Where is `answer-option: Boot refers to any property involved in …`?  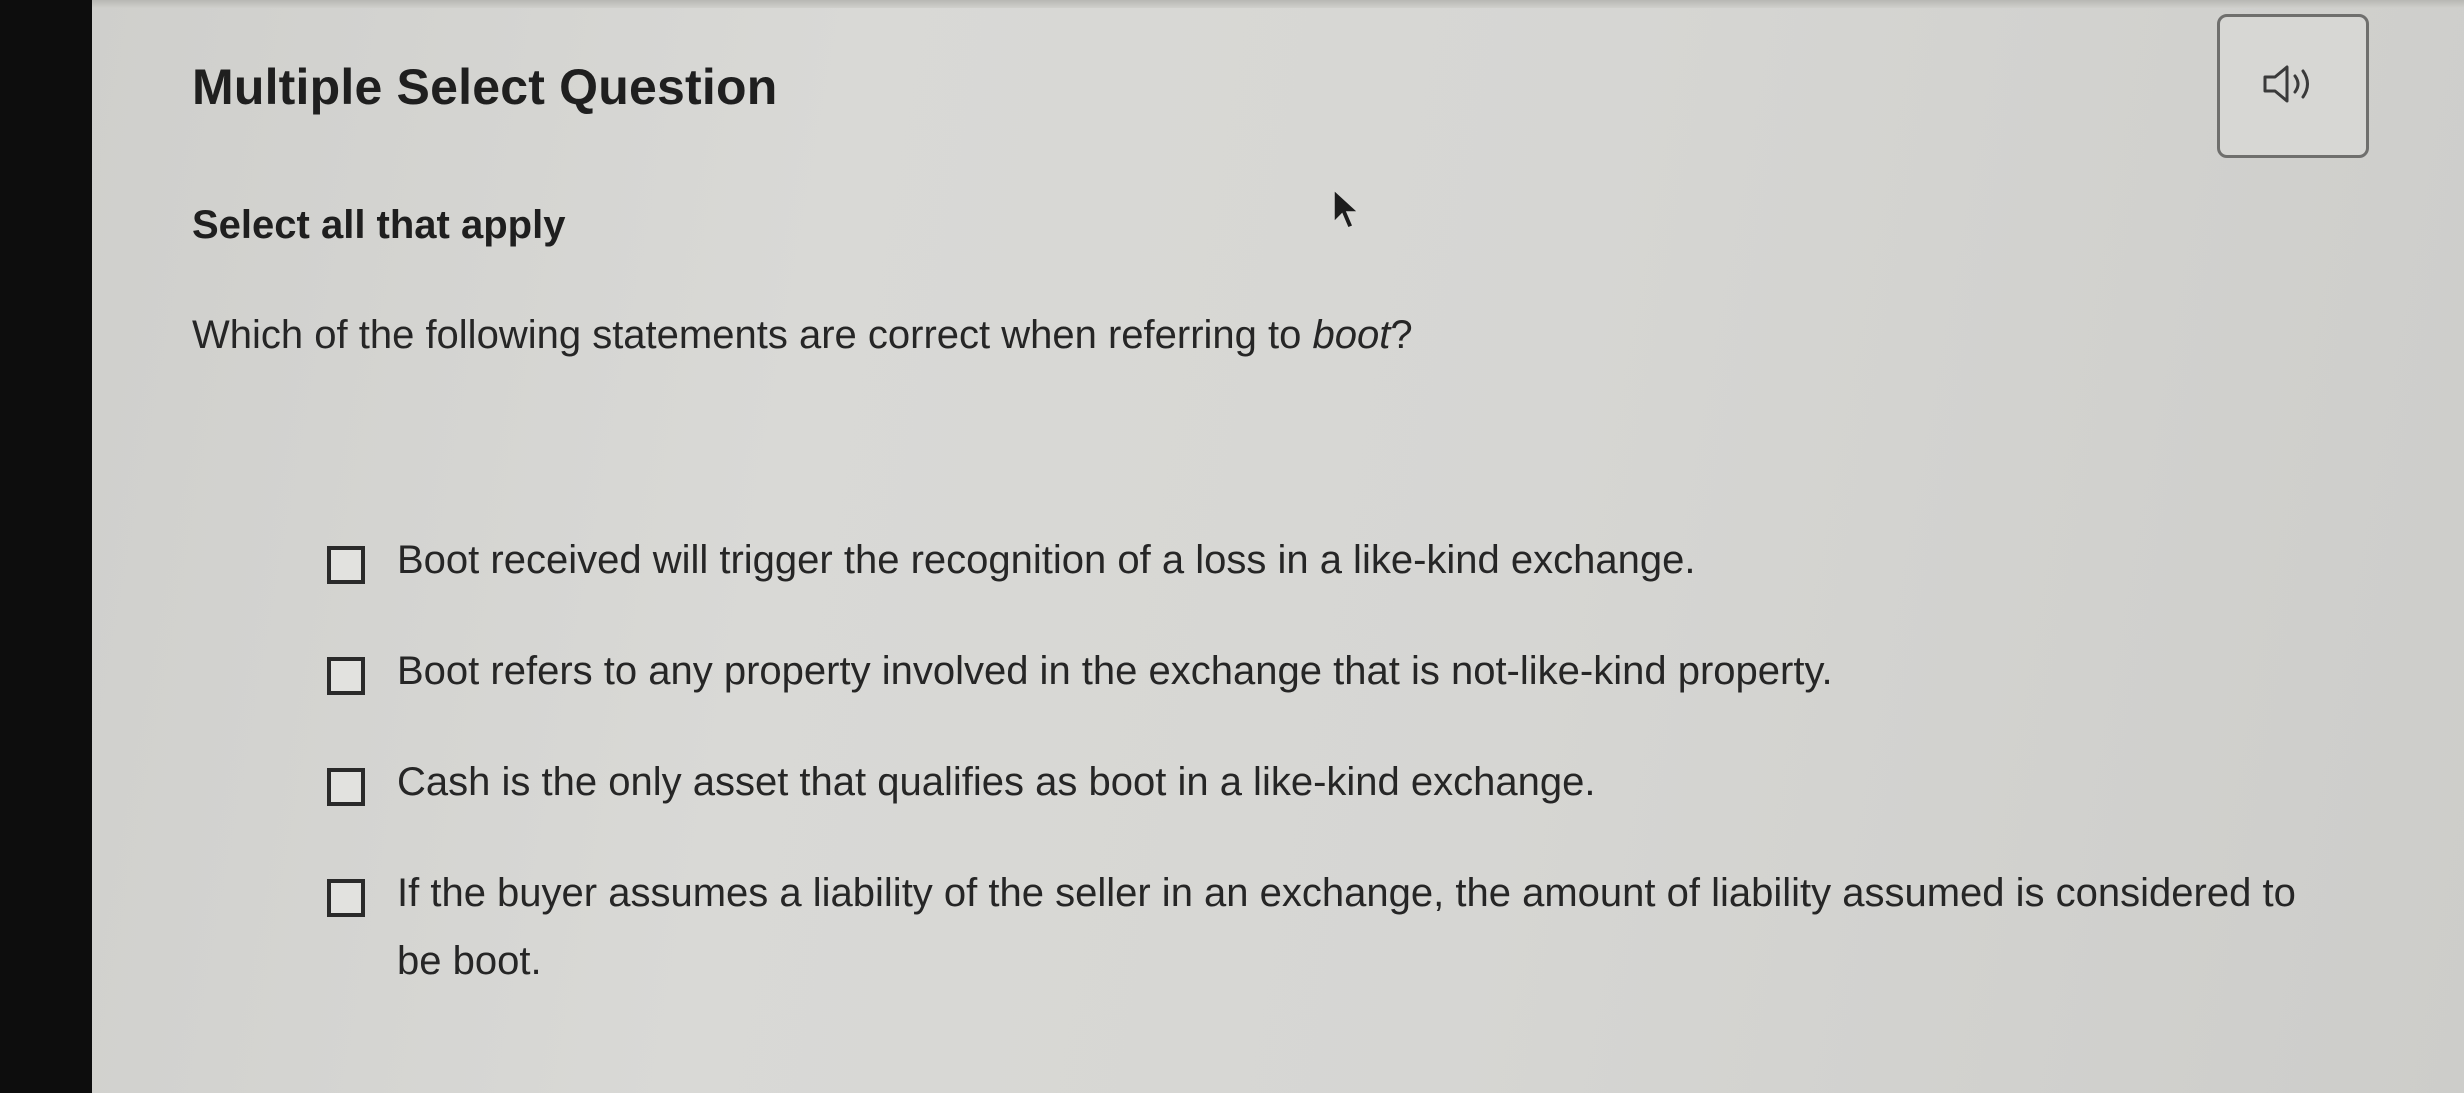
answer-option: Boot refers to any property involved in … is located at coordinates (1352, 677).